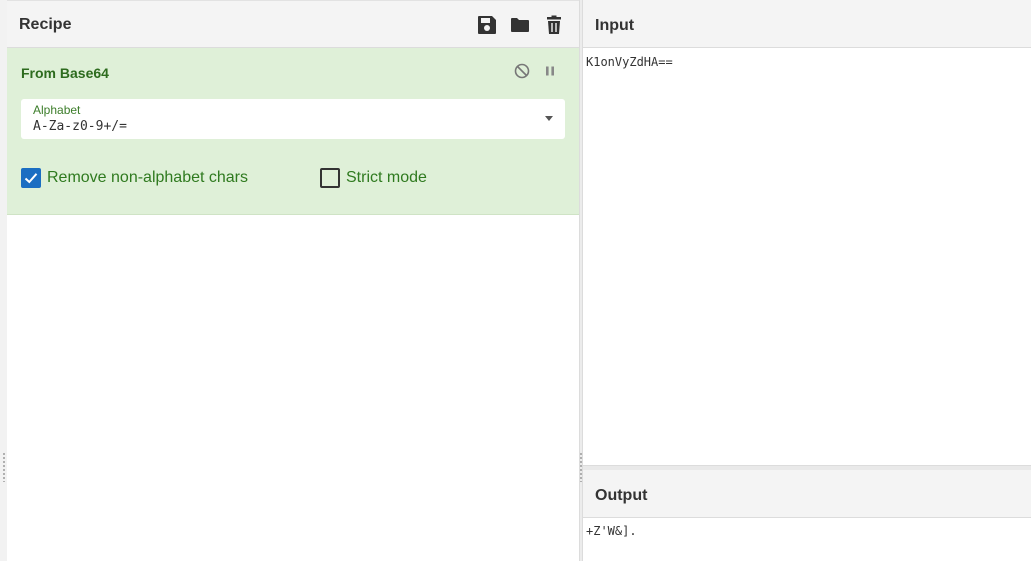 This screenshot has height=561, width=1031. Describe the element at coordinates (629, 62) in the screenshot. I see `input-textarea: K1onVyZdHA==` at that location.